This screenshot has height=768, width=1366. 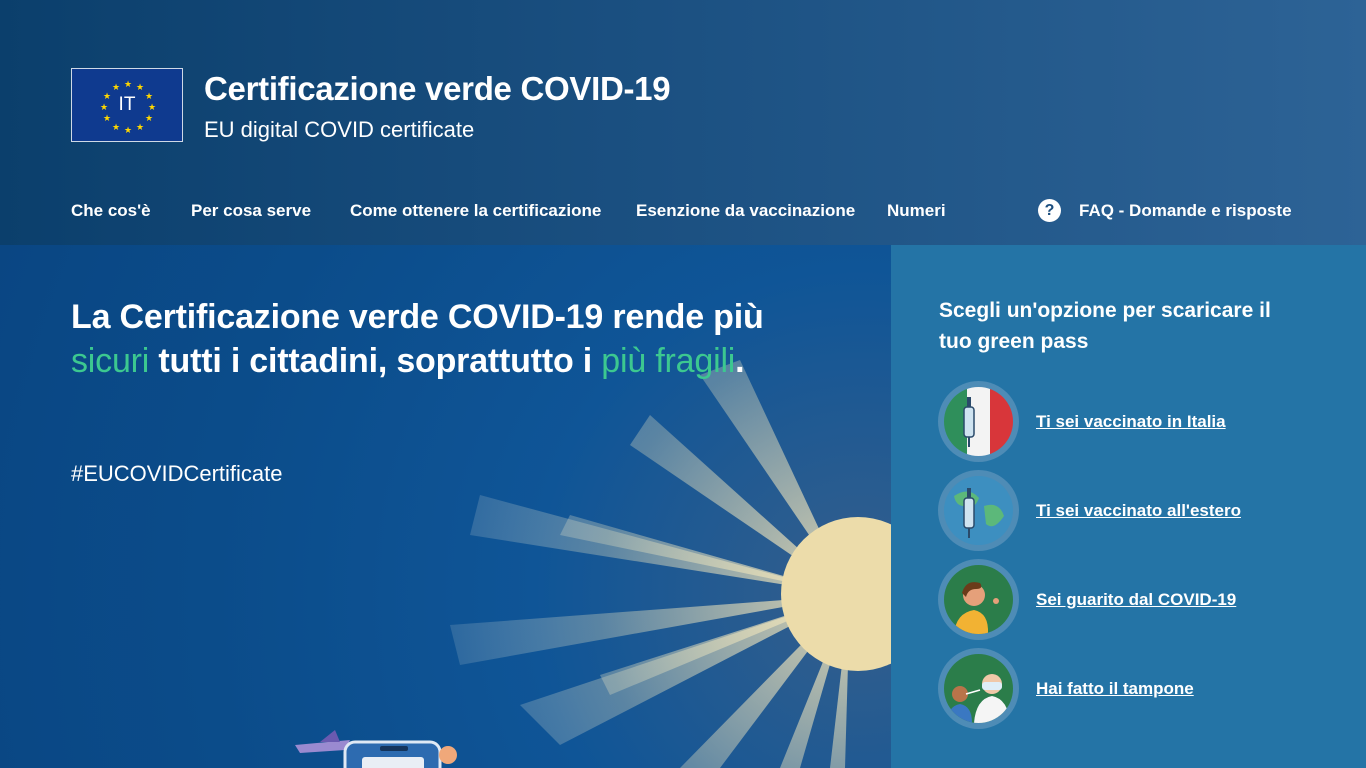 I want to click on vaccine-world-icon, so click(x=978, y=510).